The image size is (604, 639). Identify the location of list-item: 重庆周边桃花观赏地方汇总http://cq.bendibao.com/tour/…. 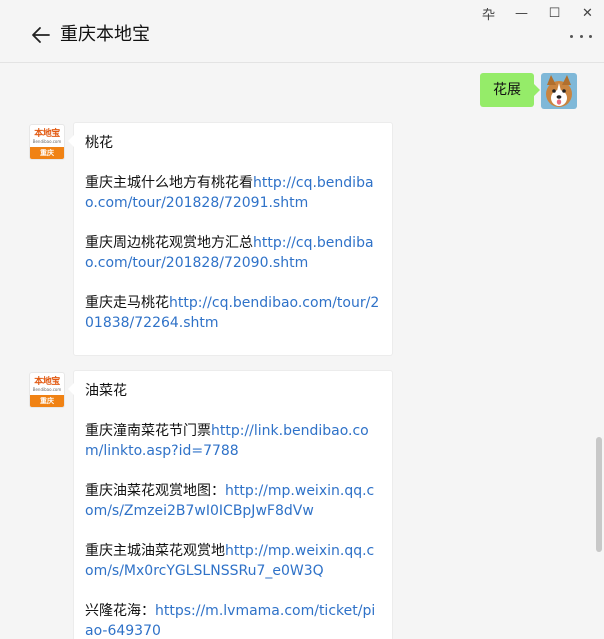
(229, 253).